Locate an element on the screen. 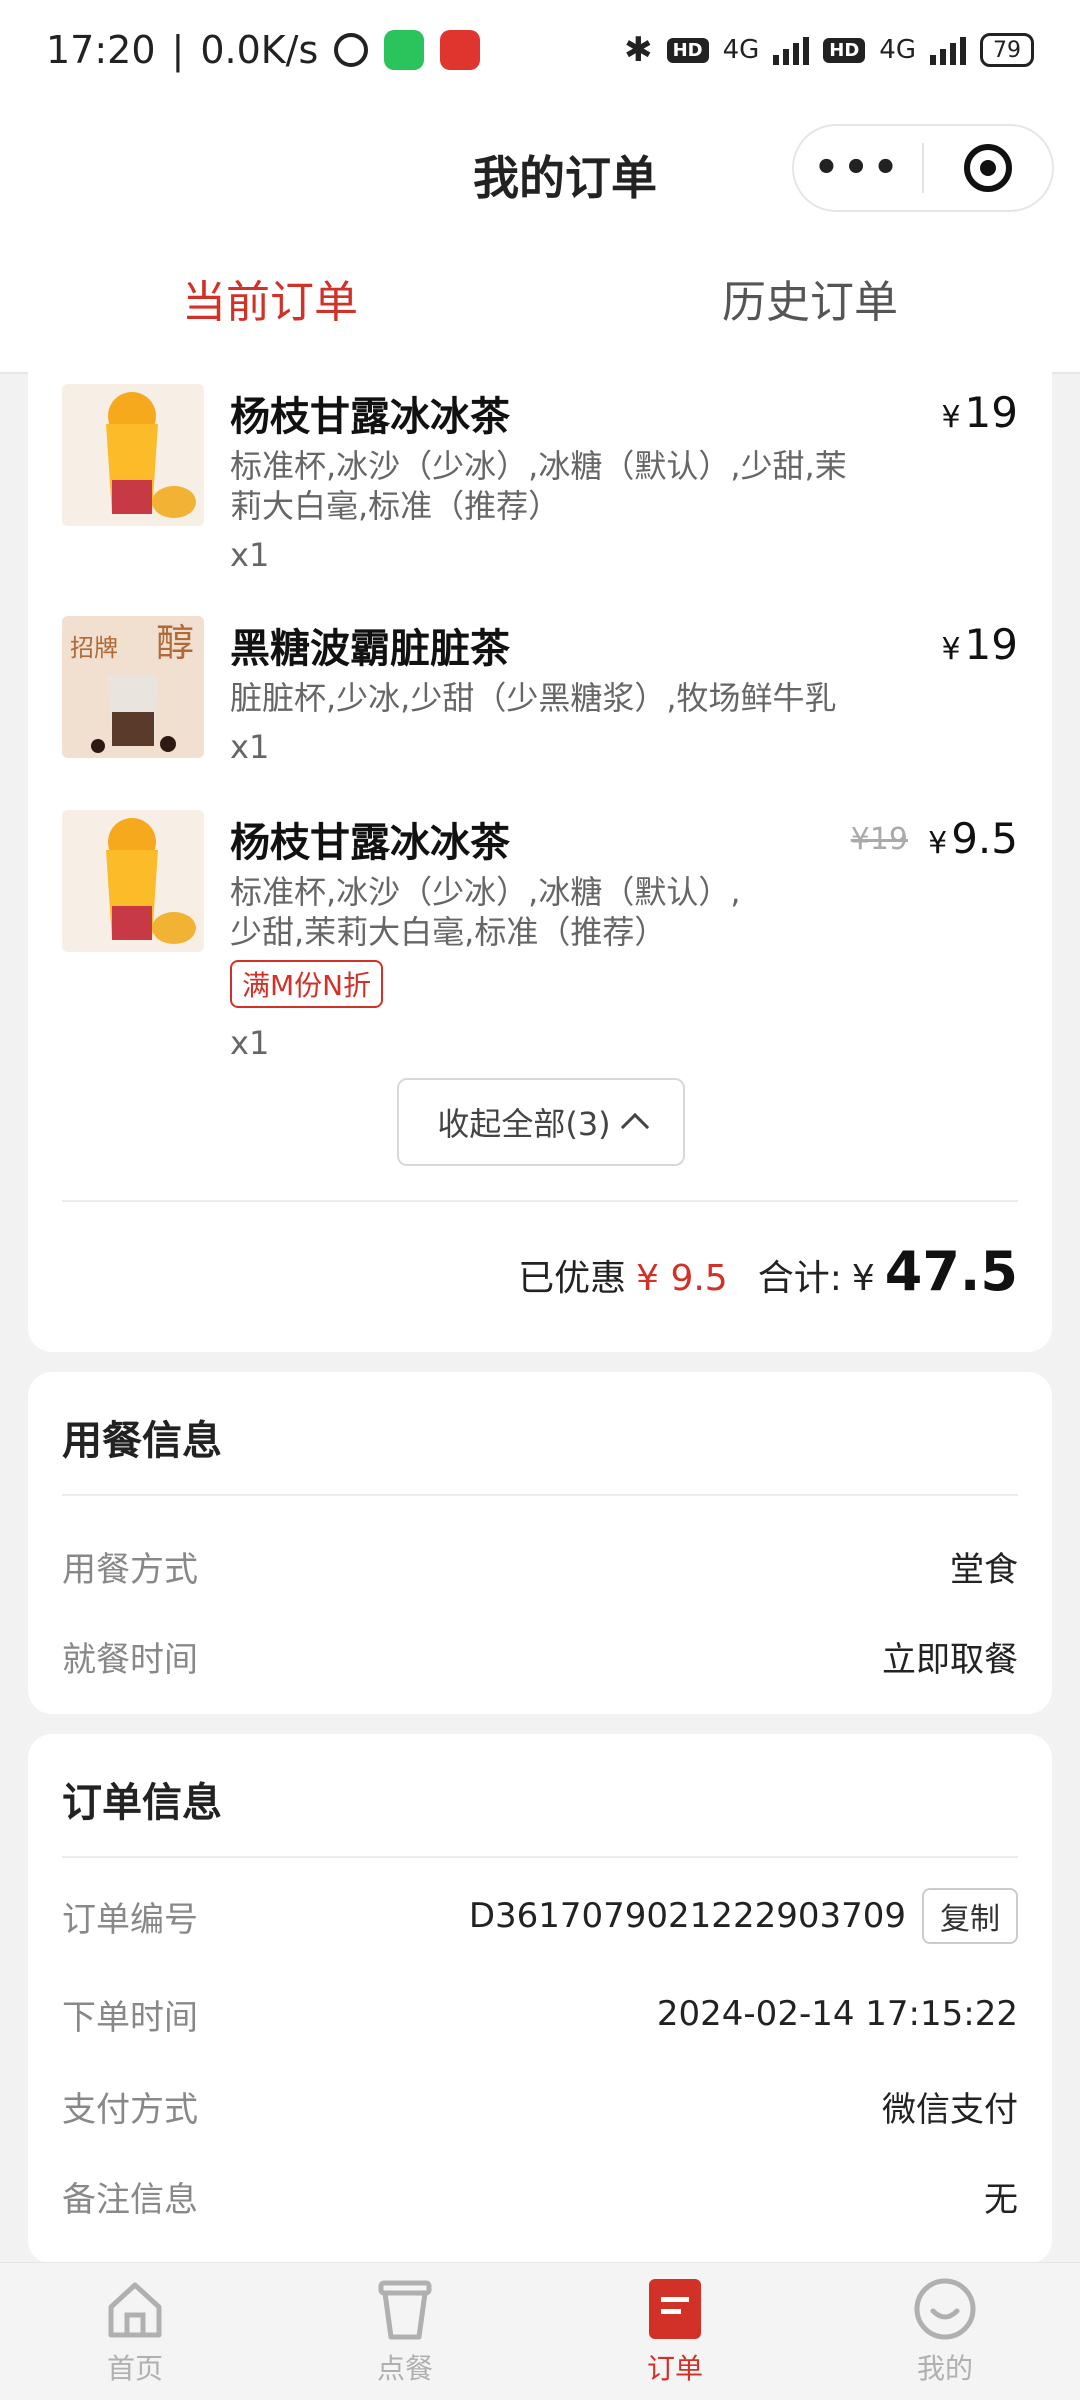 The image size is (1080, 2400). thumb-label-2: 醇 is located at coordinates (175, 643).